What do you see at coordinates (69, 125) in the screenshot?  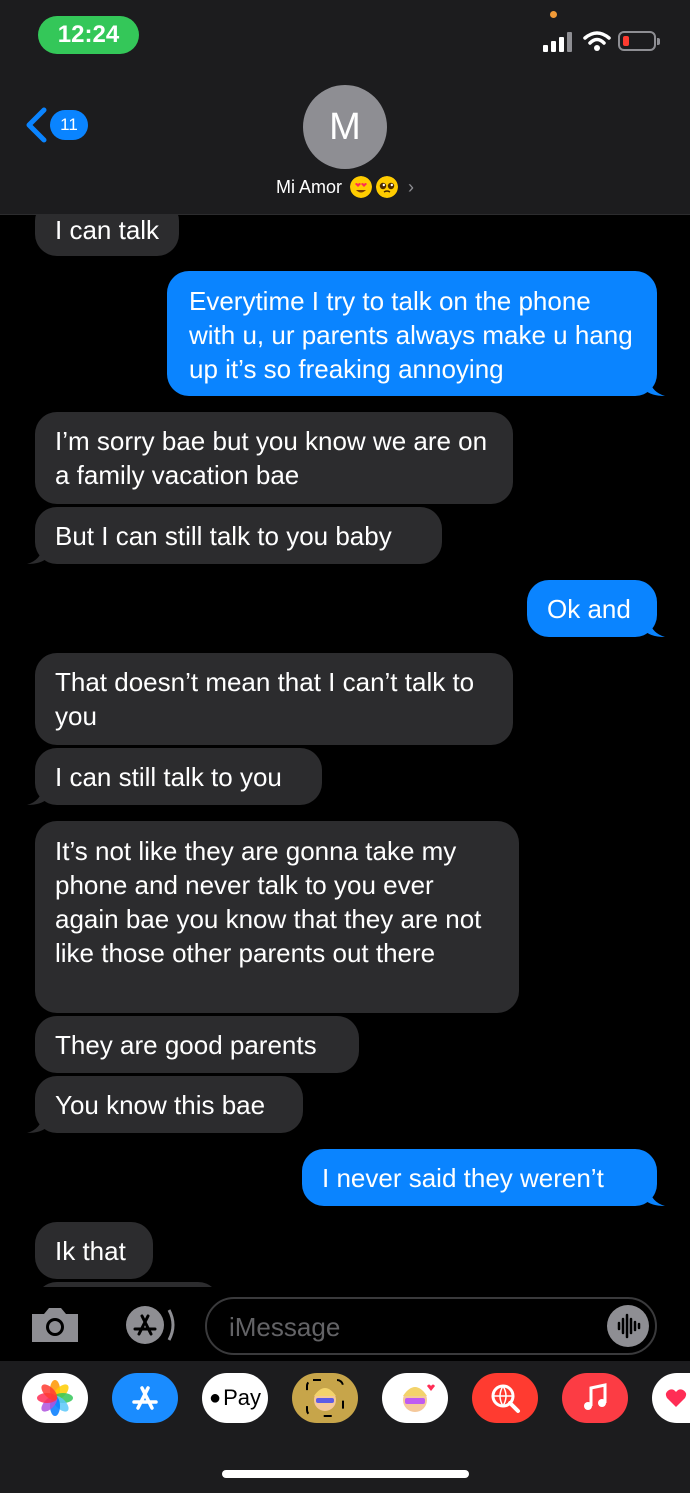 I see `unread-count-badge: 11` at bounding box center [69, 125].